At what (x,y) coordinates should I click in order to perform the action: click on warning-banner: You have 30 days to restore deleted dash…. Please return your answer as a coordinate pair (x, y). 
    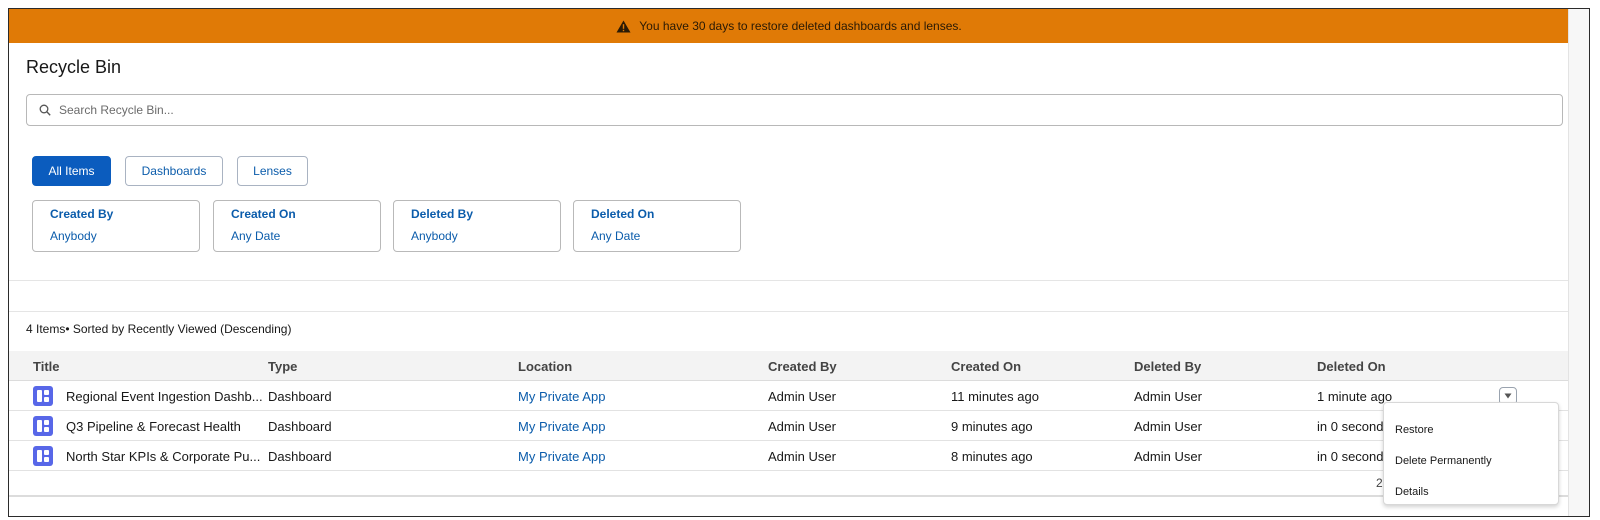
    Looking at the image, I should click on (789, 26).